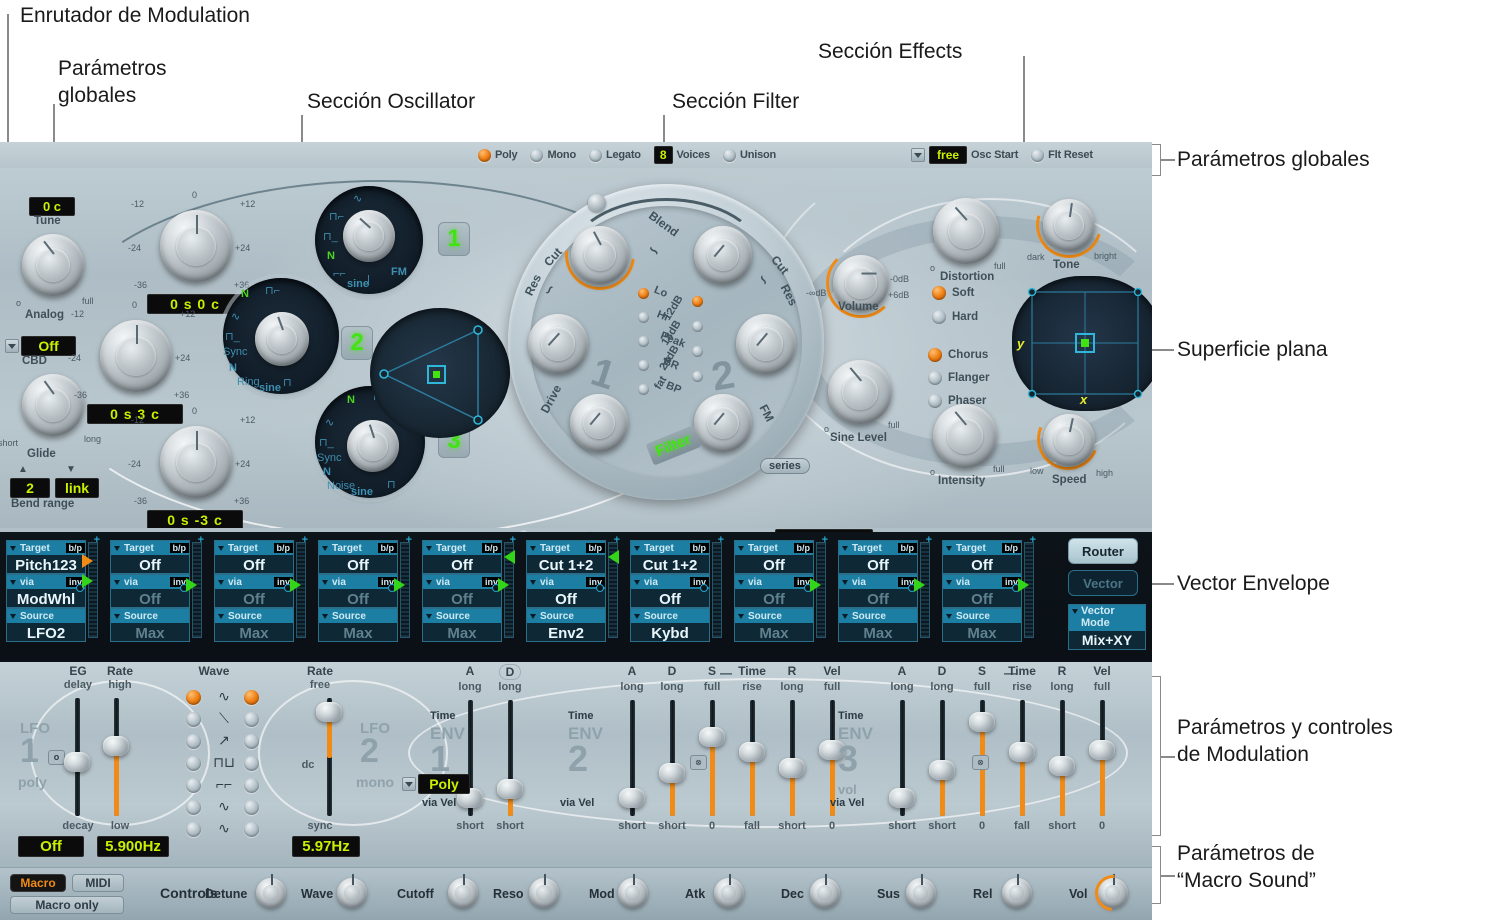  Describe the element at coordinates (1016, 891) in the screenshot. I see `macro-knob-rel` at that location.